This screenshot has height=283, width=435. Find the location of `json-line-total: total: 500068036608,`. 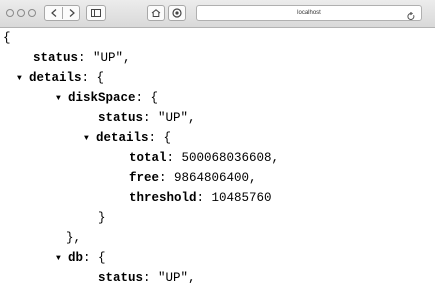

json-line-total: total: 500068036608, is located at coordinates (204, 158).